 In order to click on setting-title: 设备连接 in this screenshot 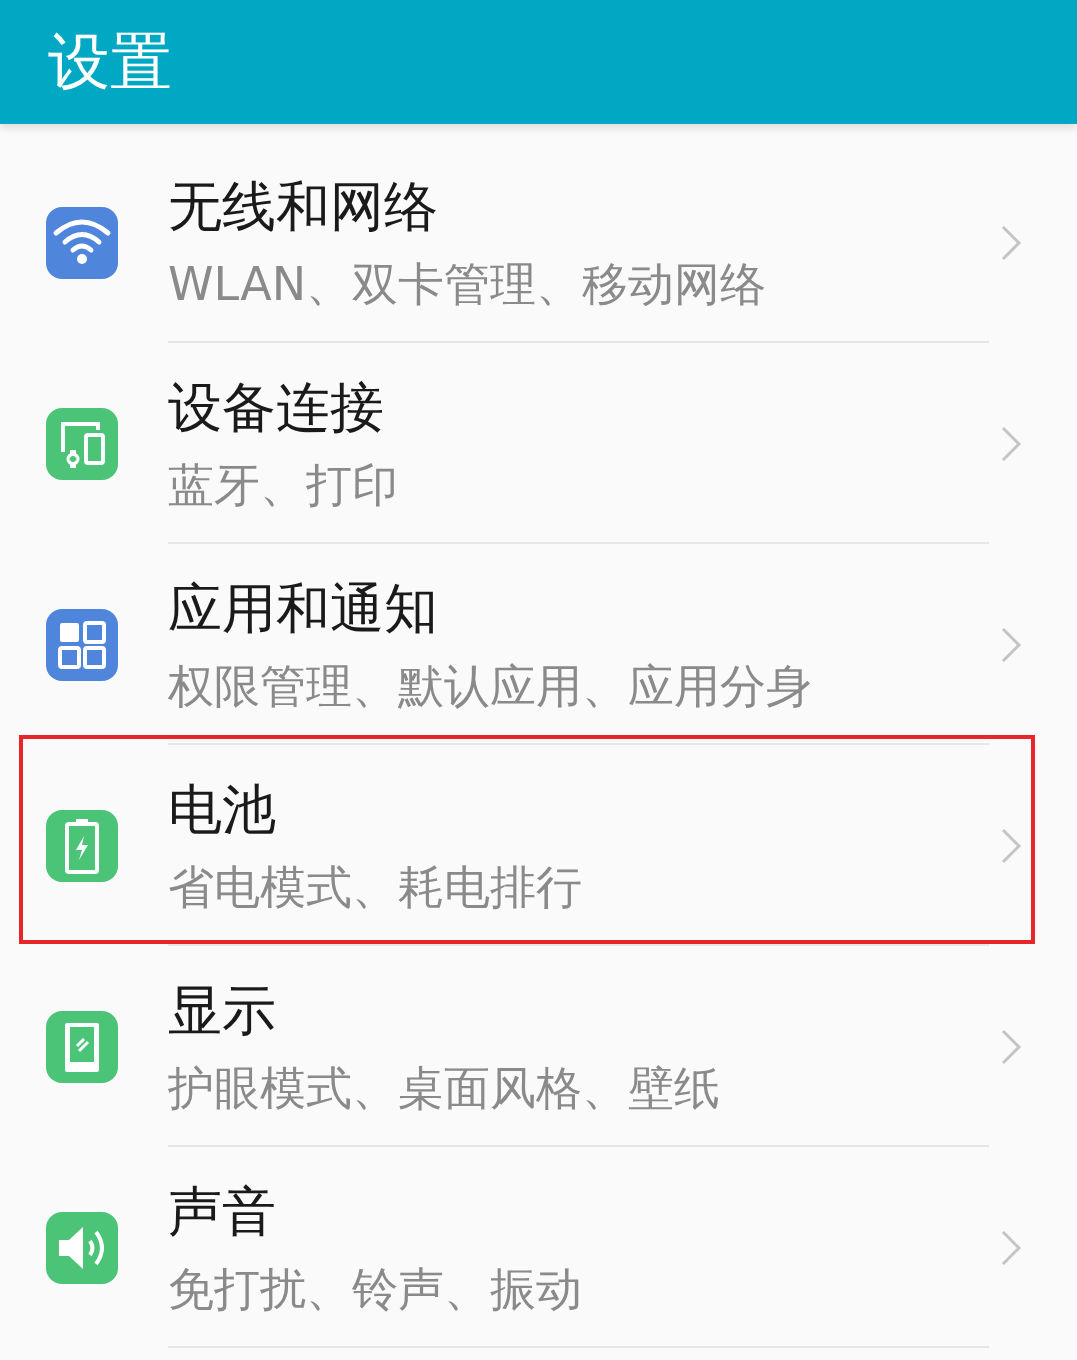, I will do `click(276, 408)`.